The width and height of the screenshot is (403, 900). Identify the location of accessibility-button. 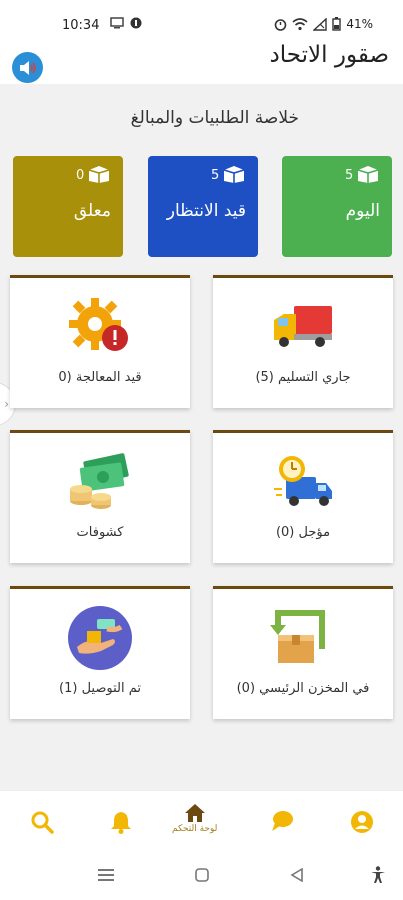
(378, 877).